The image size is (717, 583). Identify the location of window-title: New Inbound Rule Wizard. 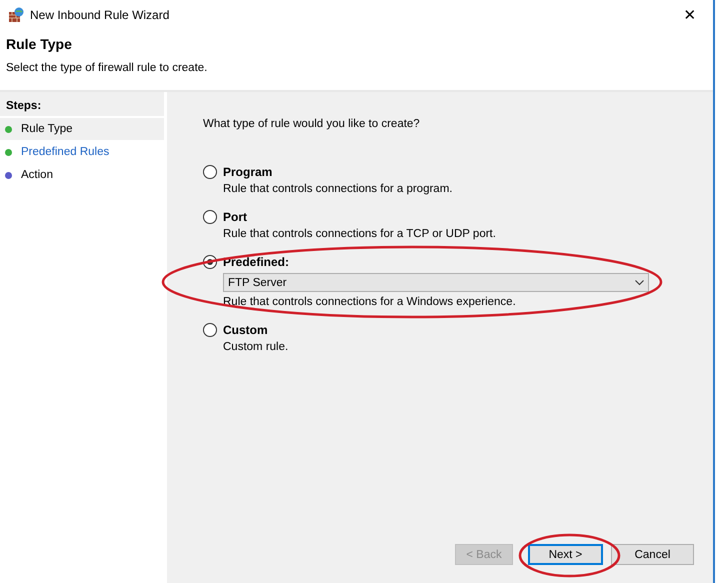
(100, 15).